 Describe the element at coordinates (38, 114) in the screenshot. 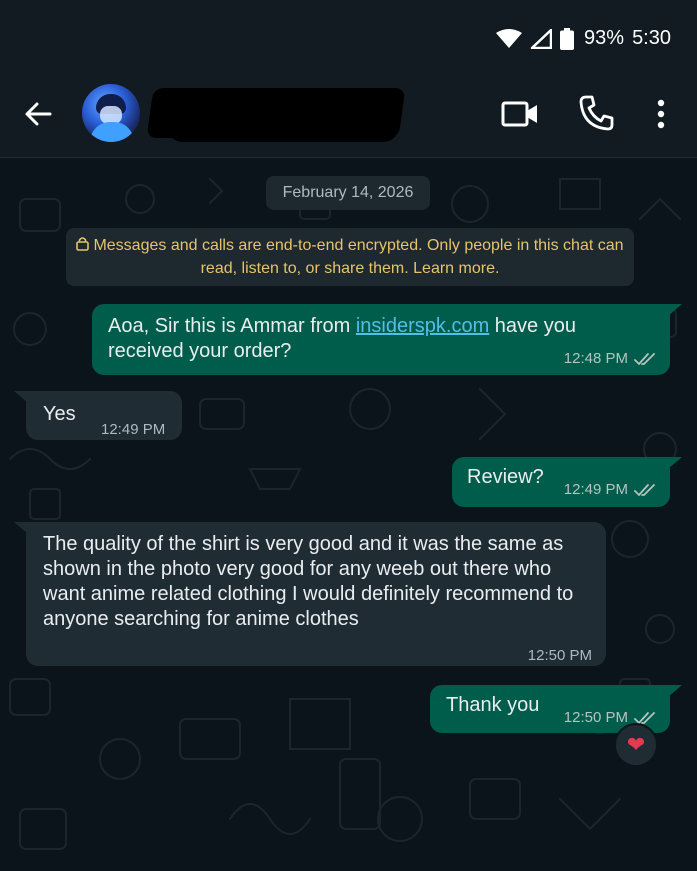

I see `back-arrow-icon` at that location.